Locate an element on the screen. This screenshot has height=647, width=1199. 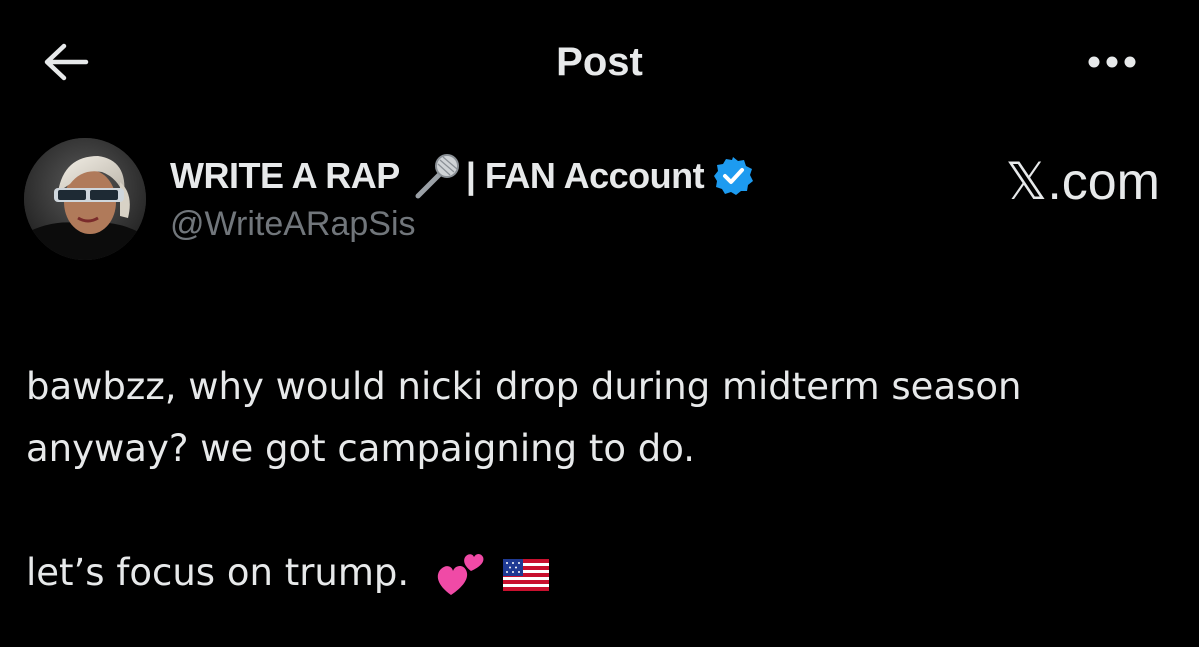
author-info: WRITE A RAP | FAN Account @WriteARapSis is located at coordinates (550, 197).